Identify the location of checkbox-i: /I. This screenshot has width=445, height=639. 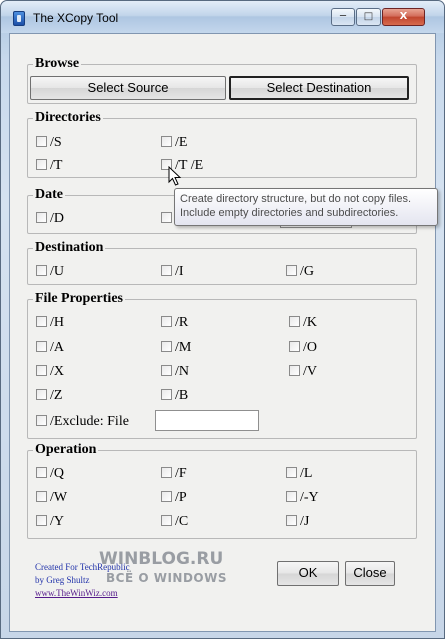
(172, 272).